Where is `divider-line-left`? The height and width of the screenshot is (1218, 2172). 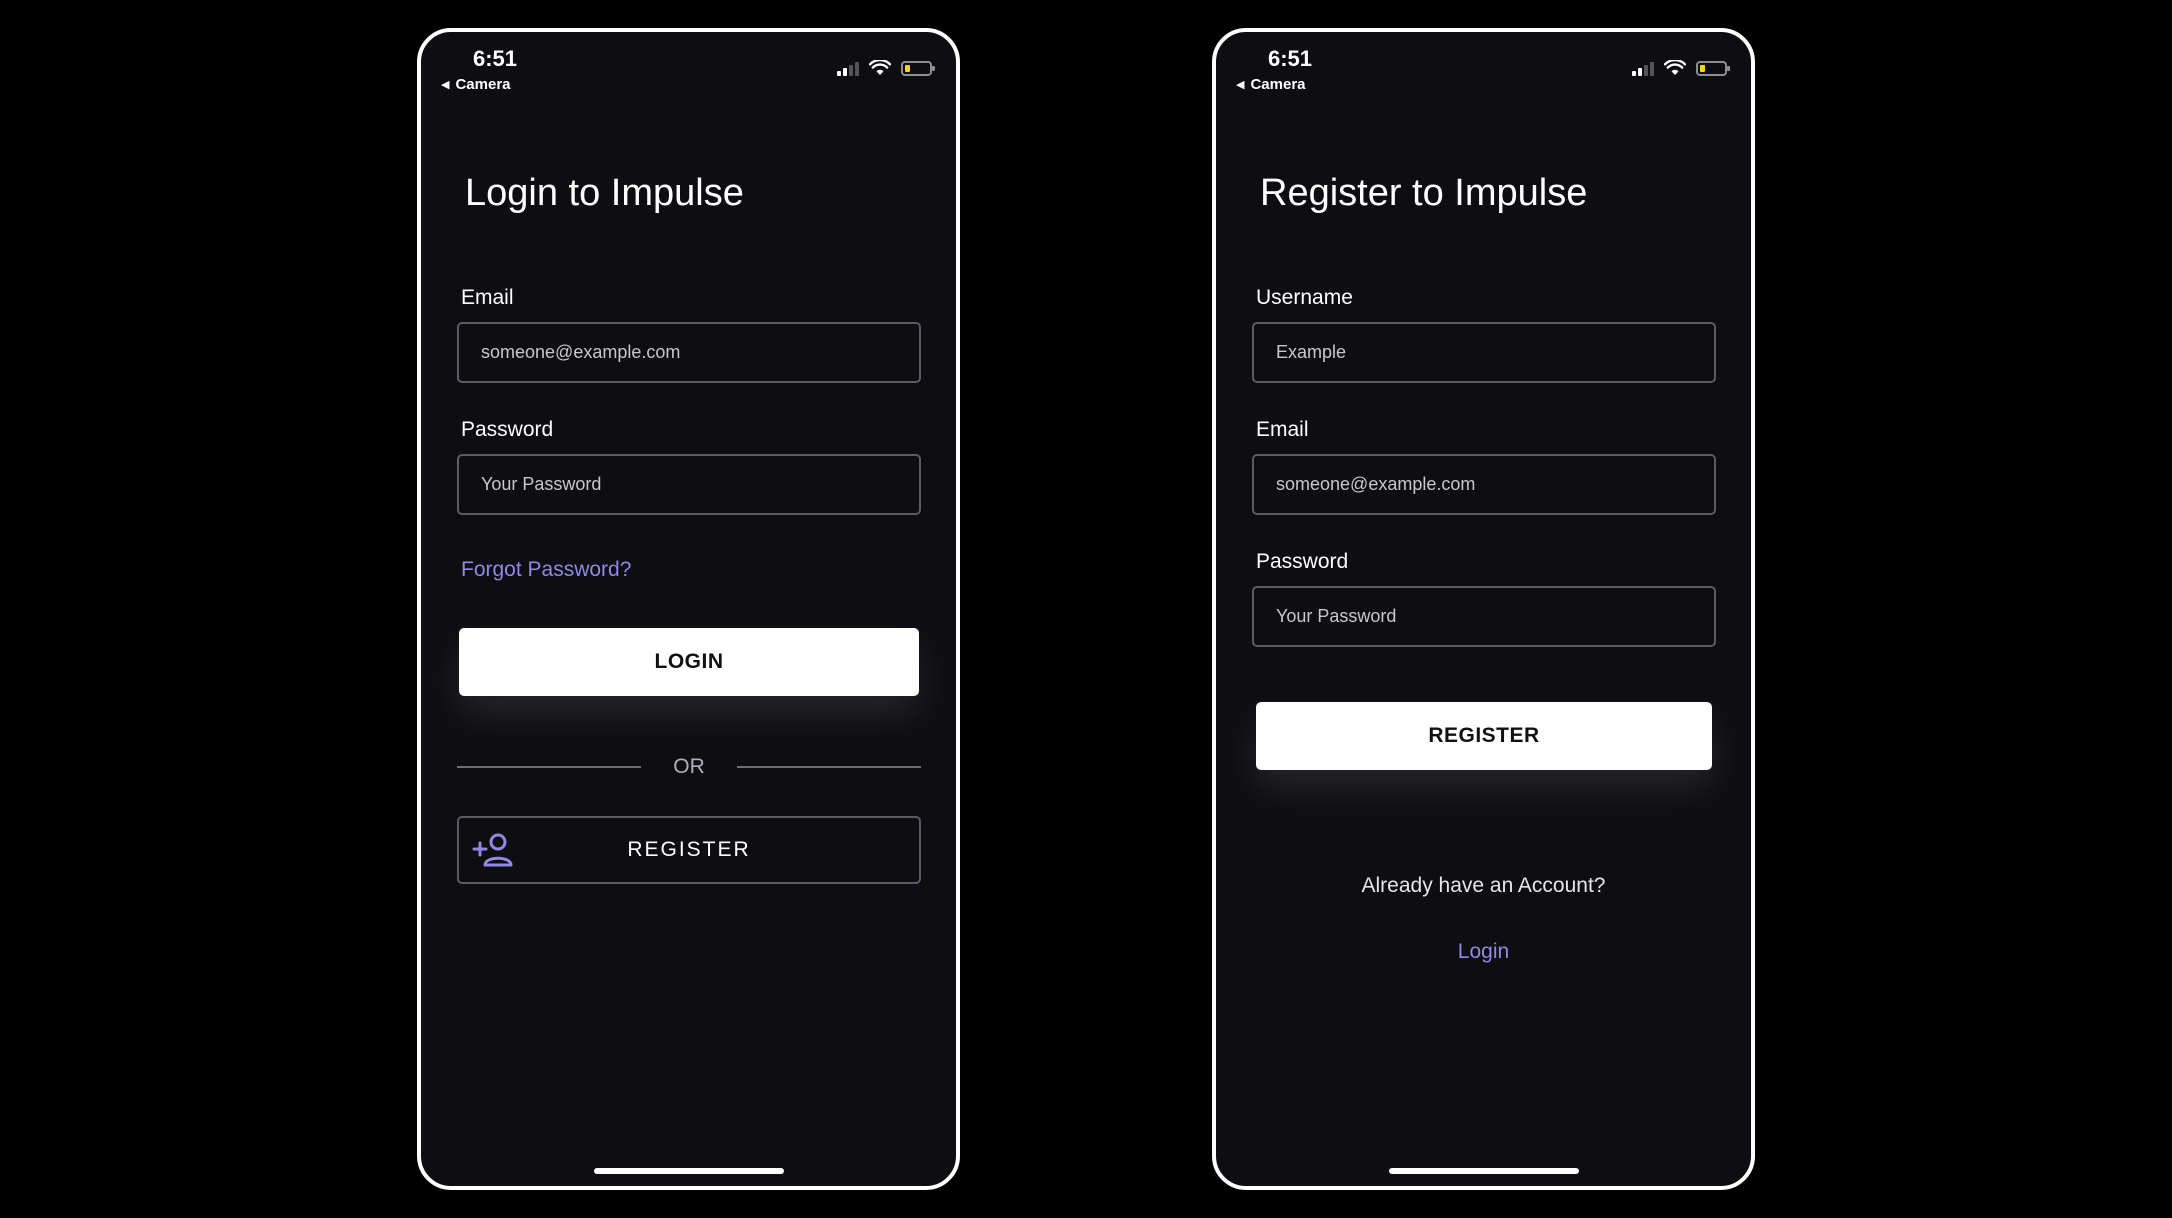
divider-line-left is located at coordinates (549, 767).